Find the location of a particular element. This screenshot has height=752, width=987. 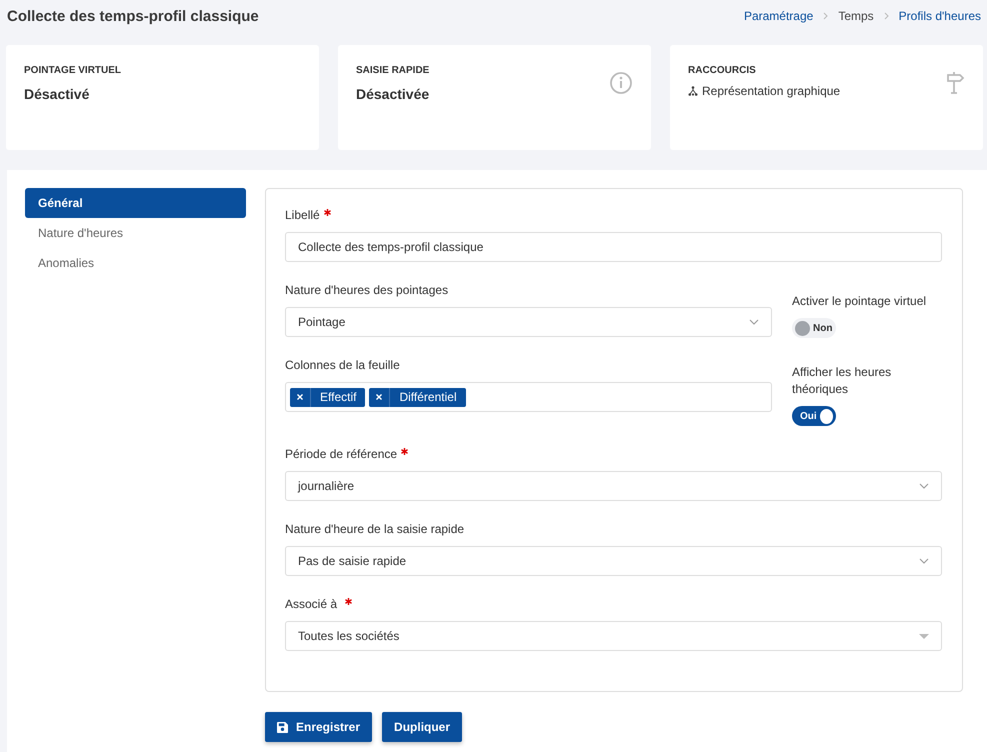

text-field: Collecte des temps-profil classique is located at coordinates (613, 247).